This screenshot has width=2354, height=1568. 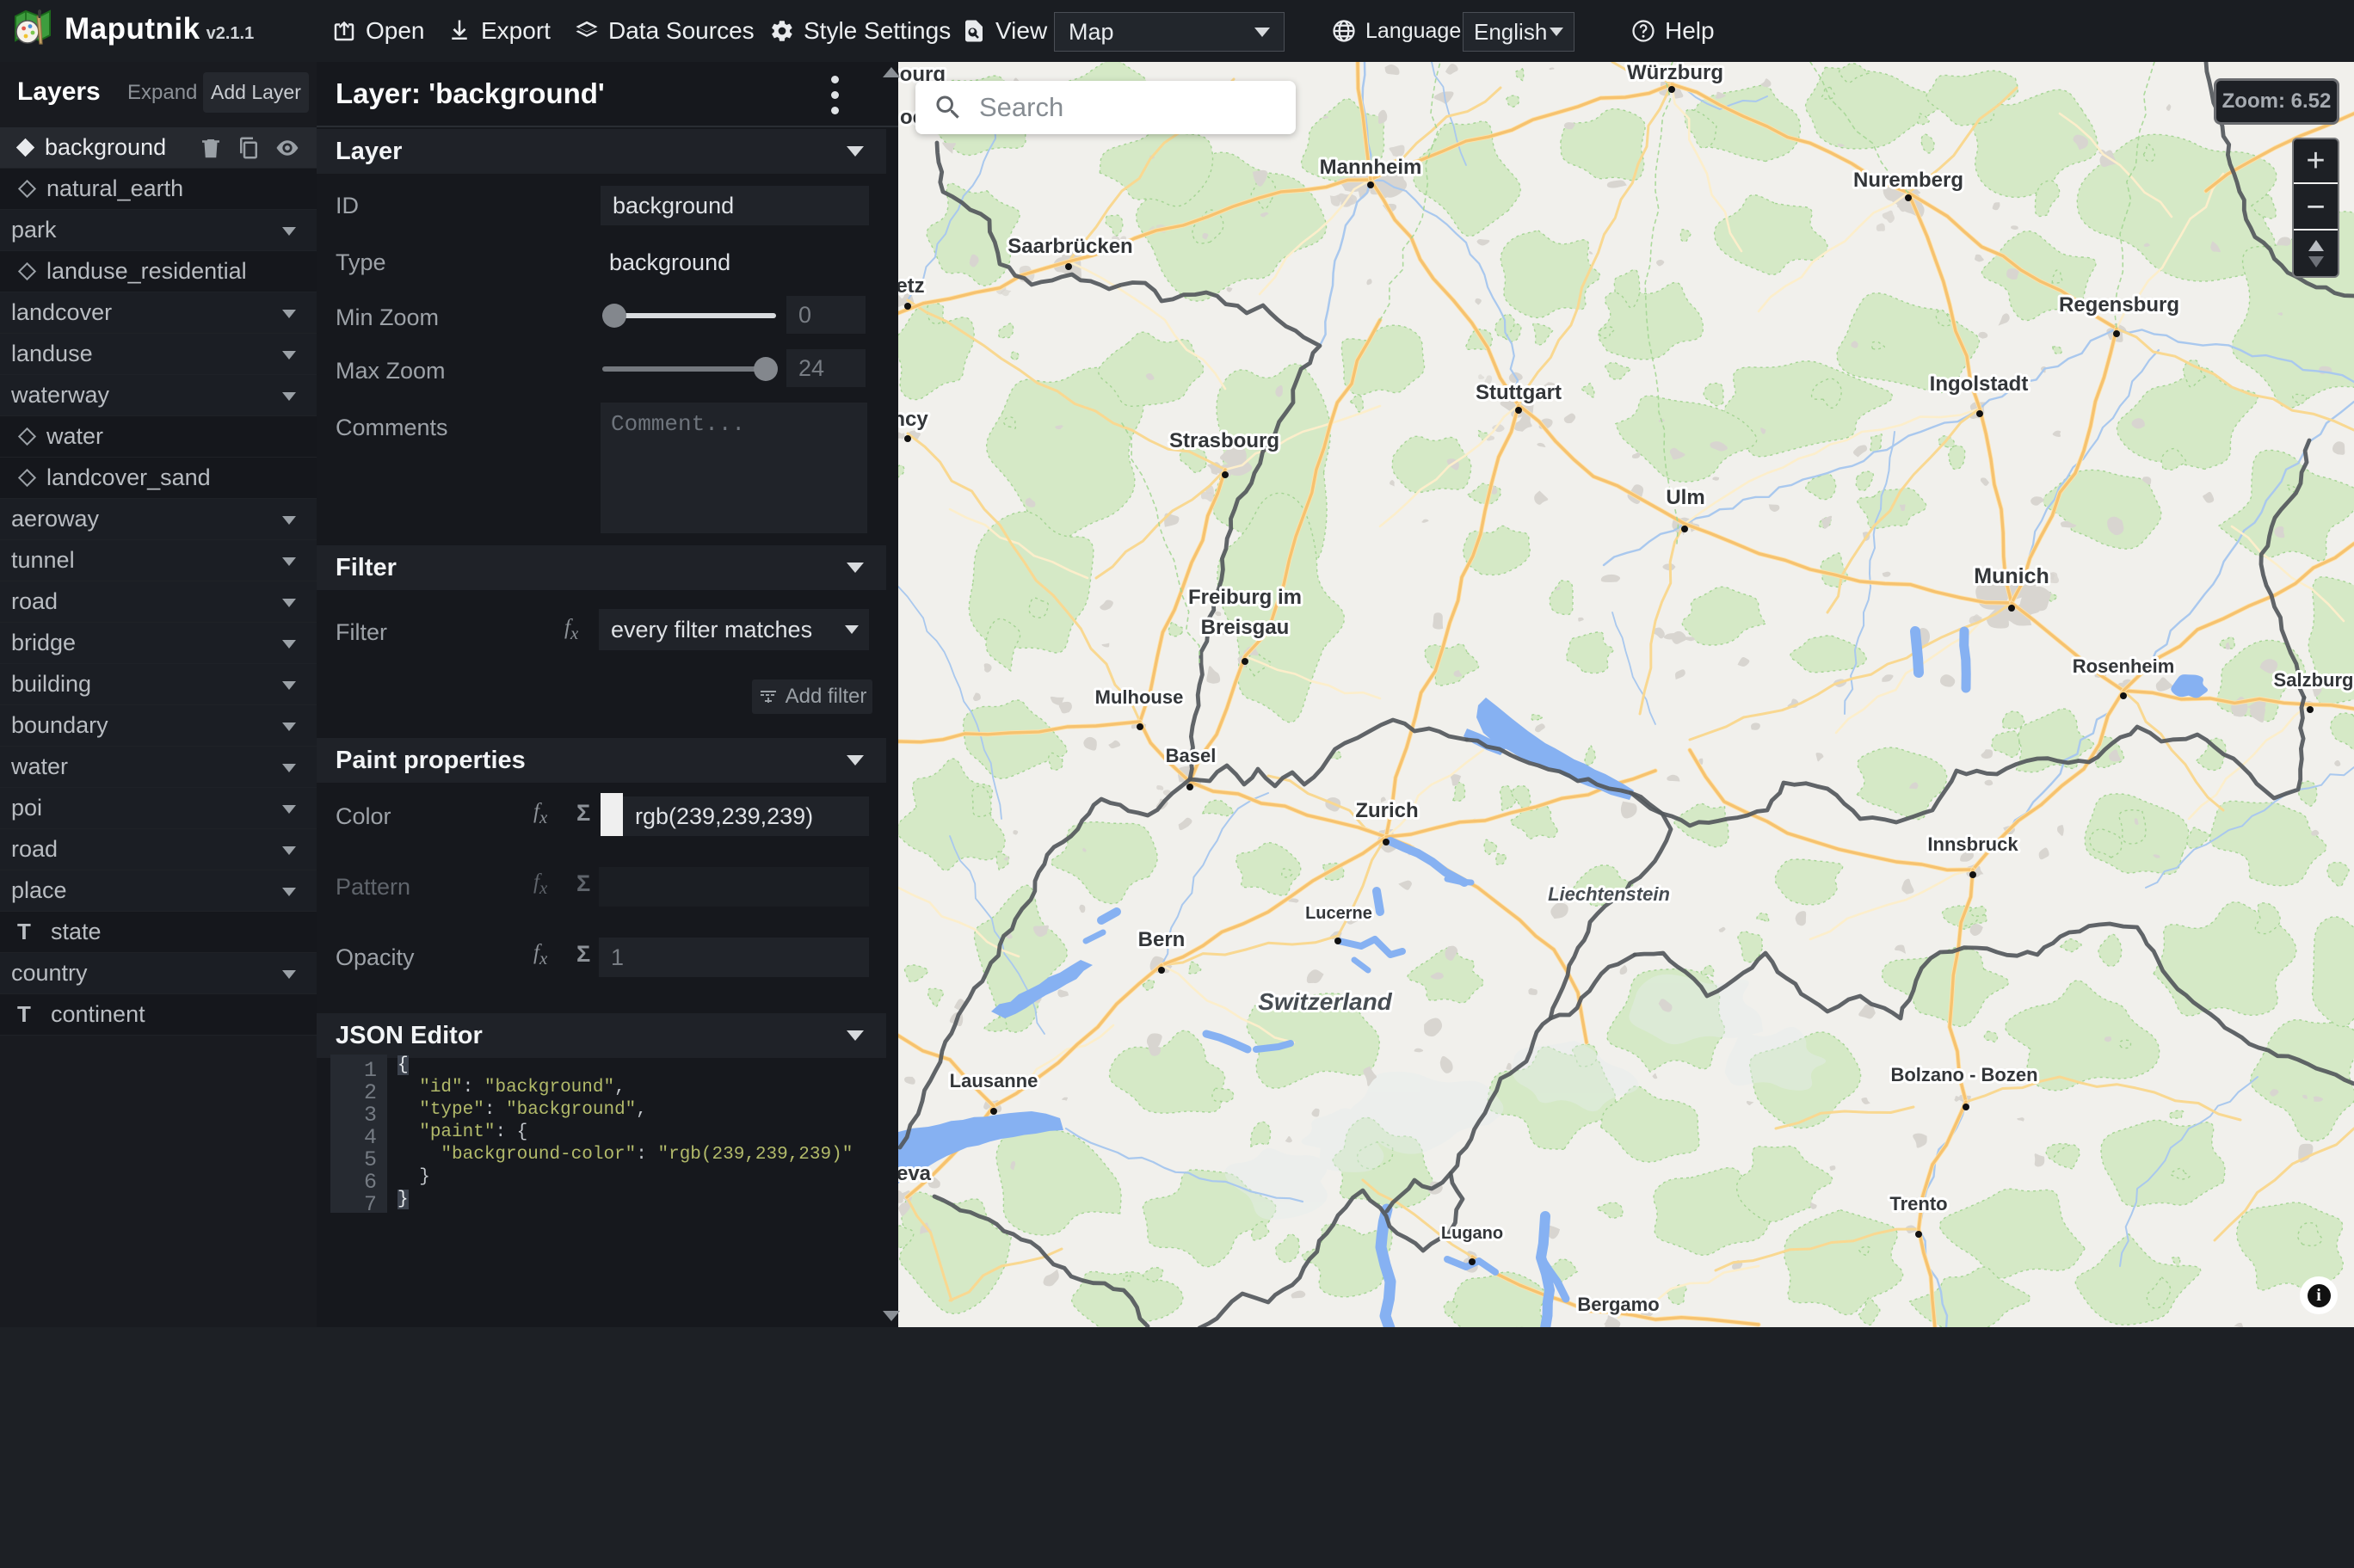 I want to click on svg-text: eva, so click(x=915, y=1174).